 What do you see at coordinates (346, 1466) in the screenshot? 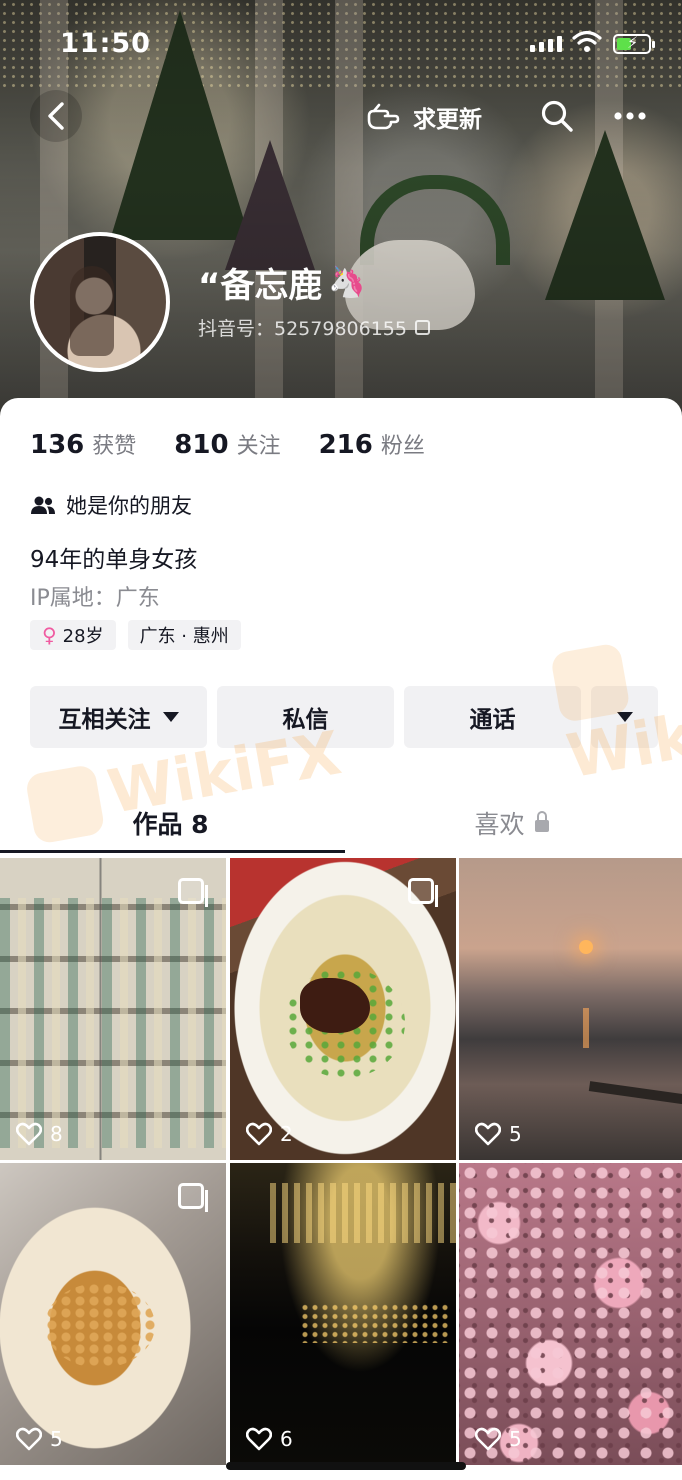
I see `home-indicator` at bounding box center [346, 1466].